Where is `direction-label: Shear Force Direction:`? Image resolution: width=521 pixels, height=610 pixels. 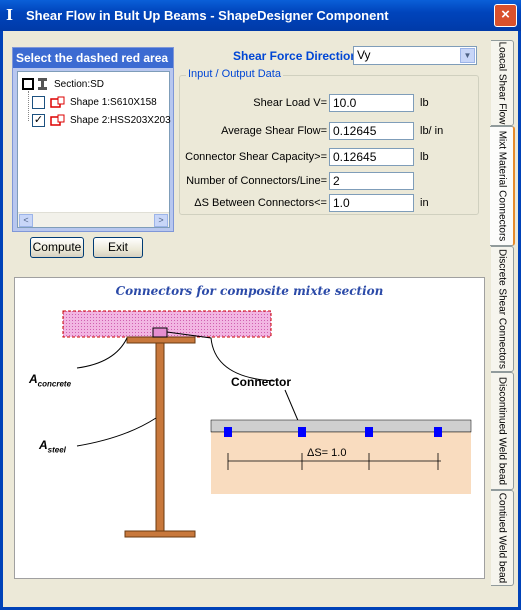 direction-label: Shear Force Direction: is located at coordinates (297, 56).